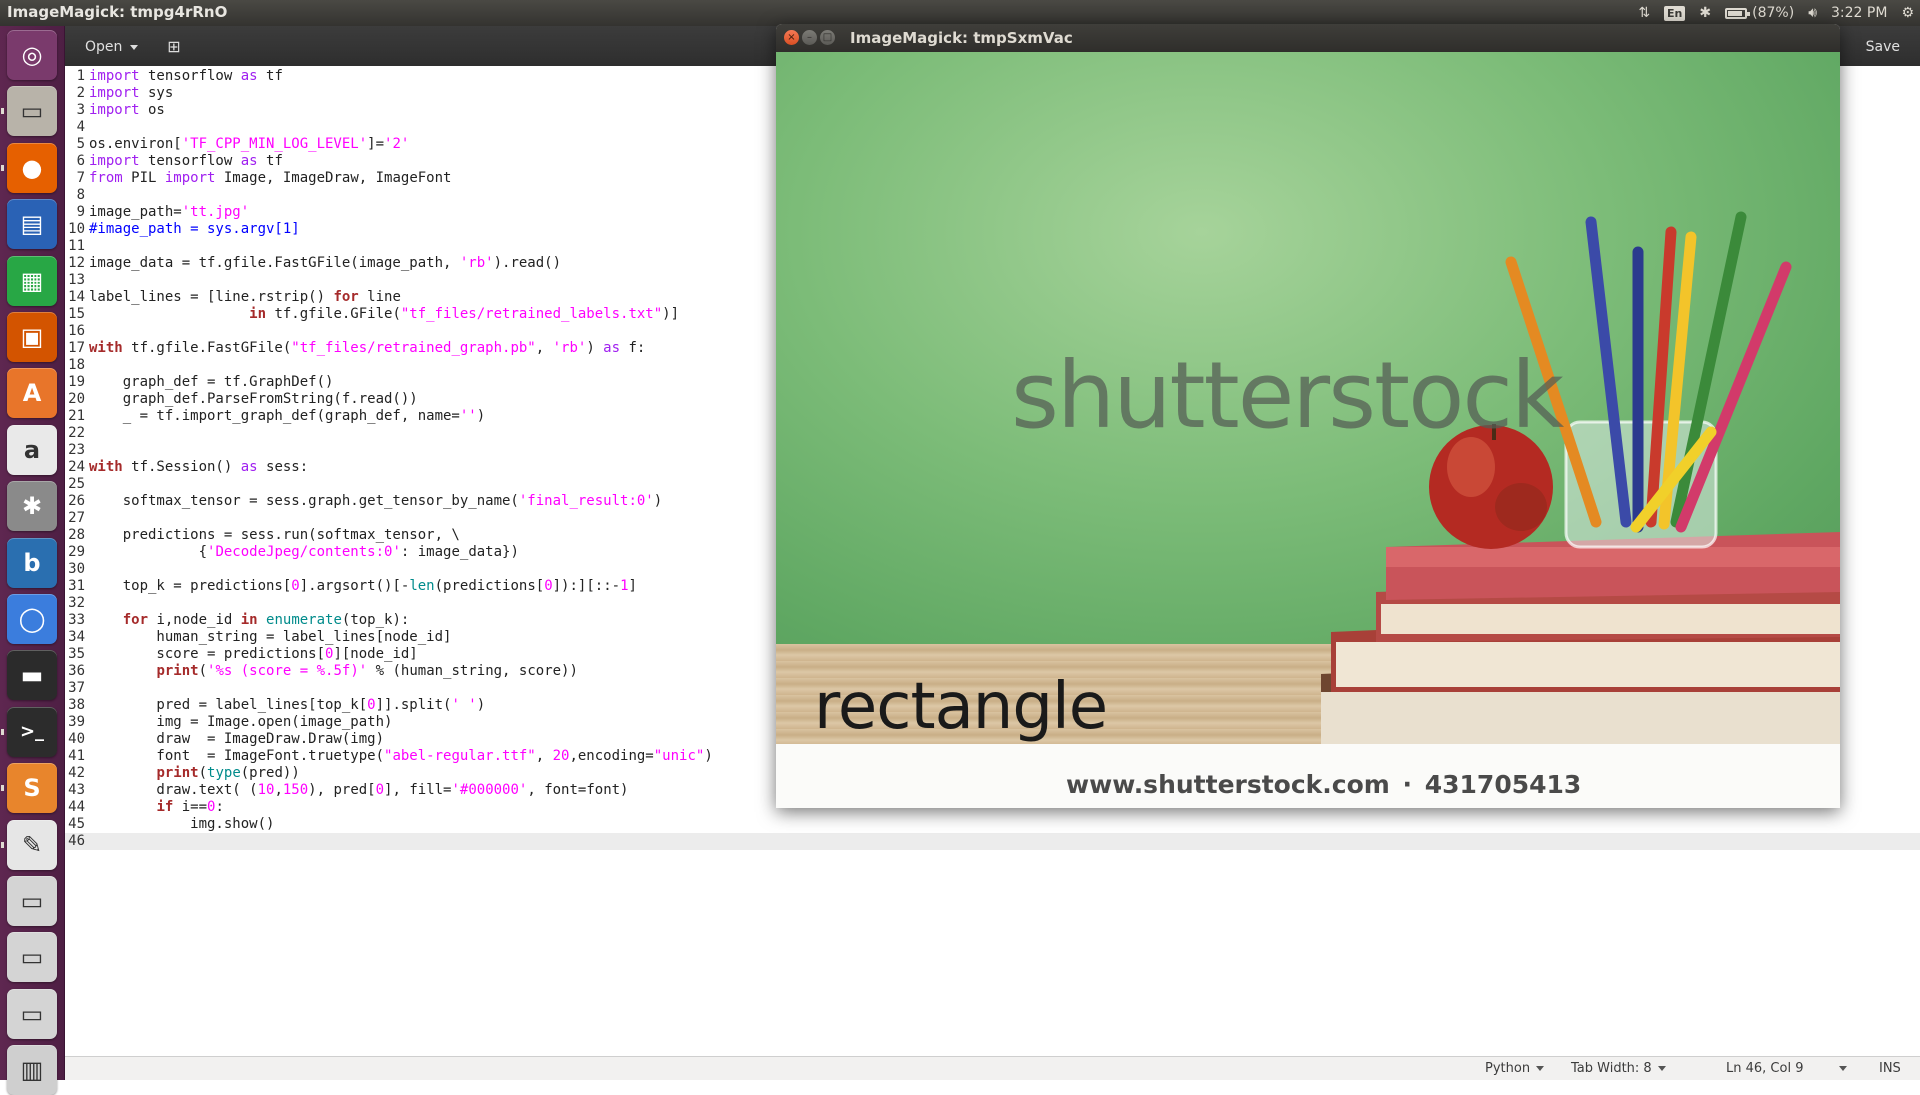  I want to click on text-editor-icon: ✎, so click(32, 844).